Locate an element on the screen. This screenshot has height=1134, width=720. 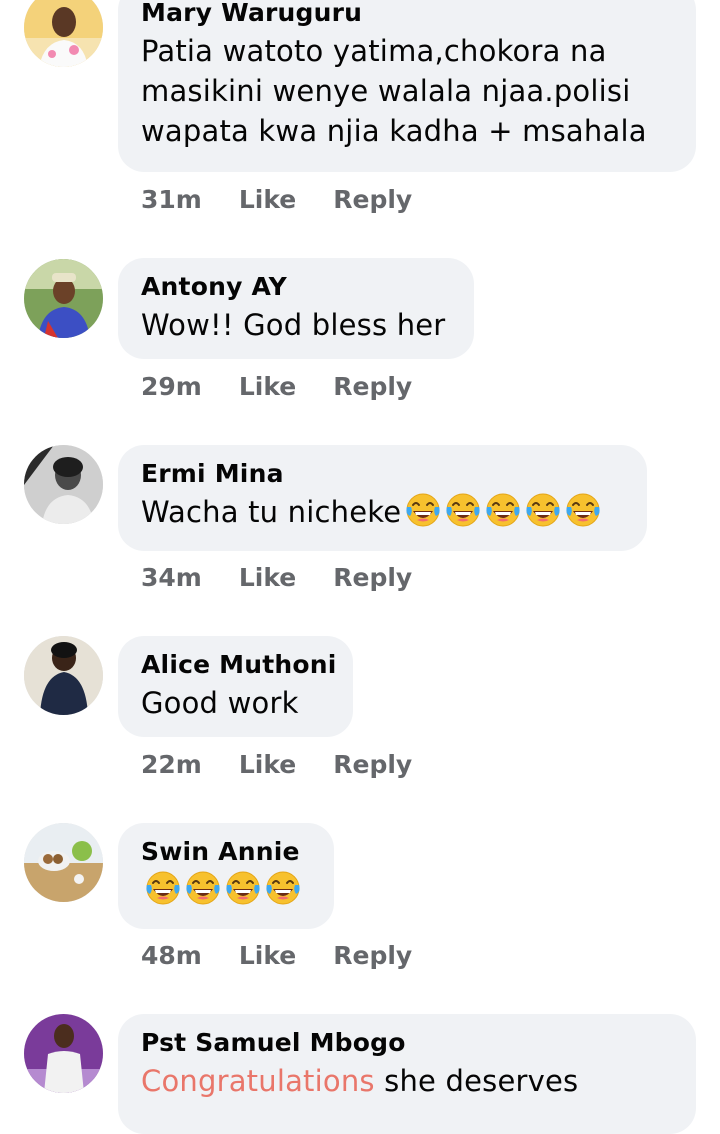
comment-author: Antony AY is located at coordinates (296, 287).